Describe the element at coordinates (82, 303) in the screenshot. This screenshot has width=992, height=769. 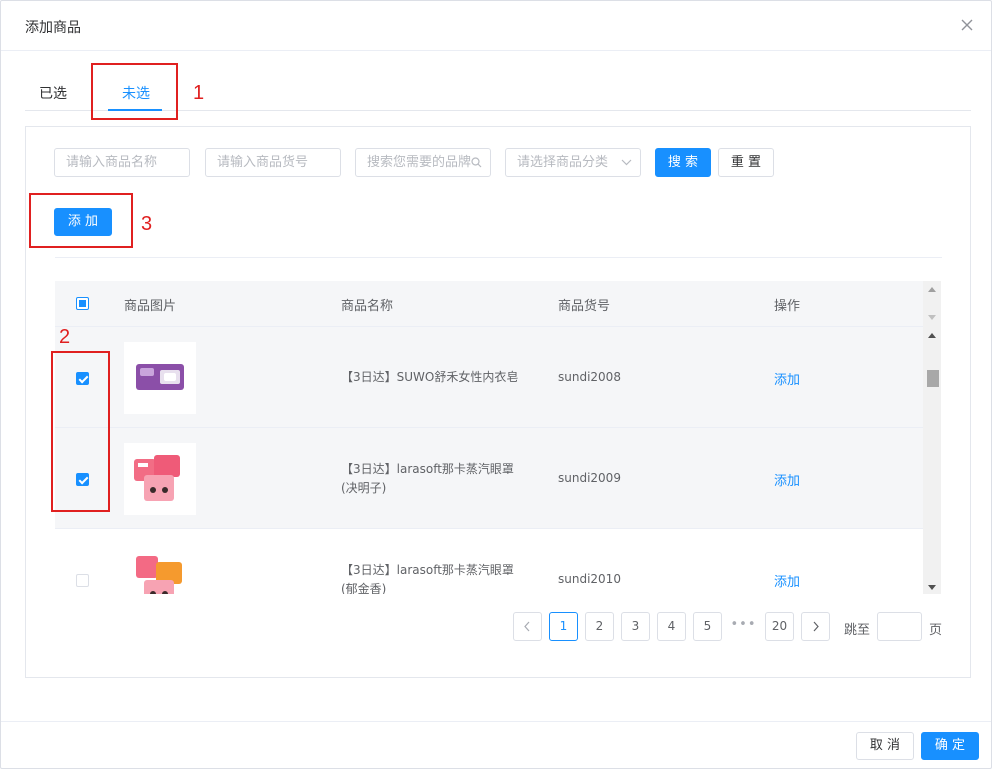
I see `select-all-checkbox` at that location.